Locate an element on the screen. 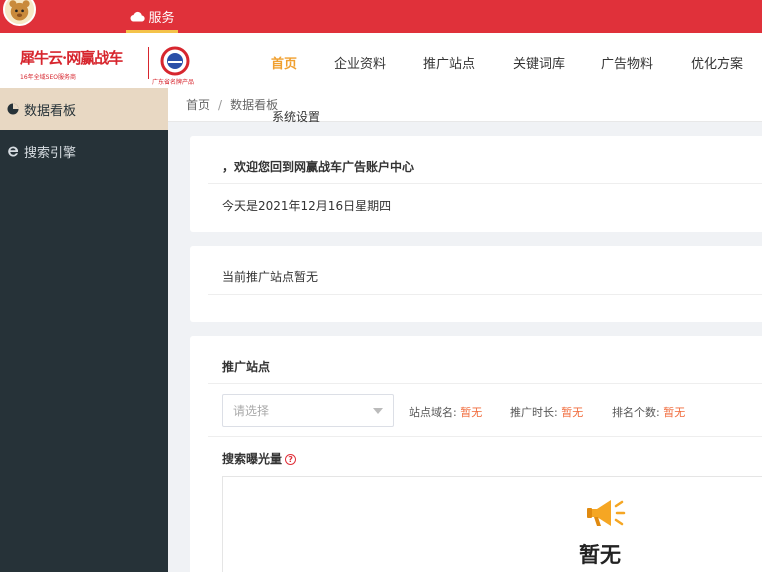  pie-chart-icon is located at coordinates (13, 109).